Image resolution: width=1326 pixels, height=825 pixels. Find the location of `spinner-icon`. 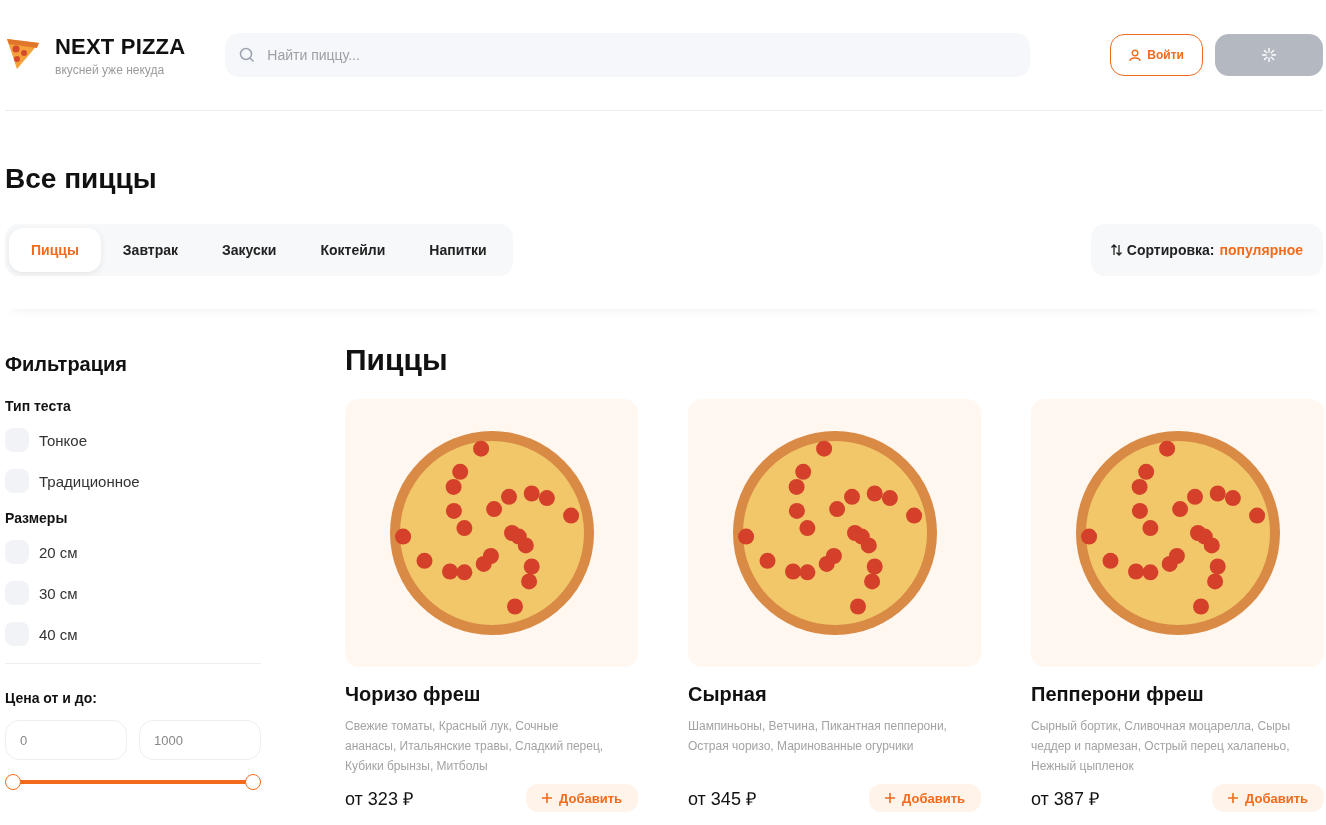

spinner-icon is located at coordinates (1269, 55).